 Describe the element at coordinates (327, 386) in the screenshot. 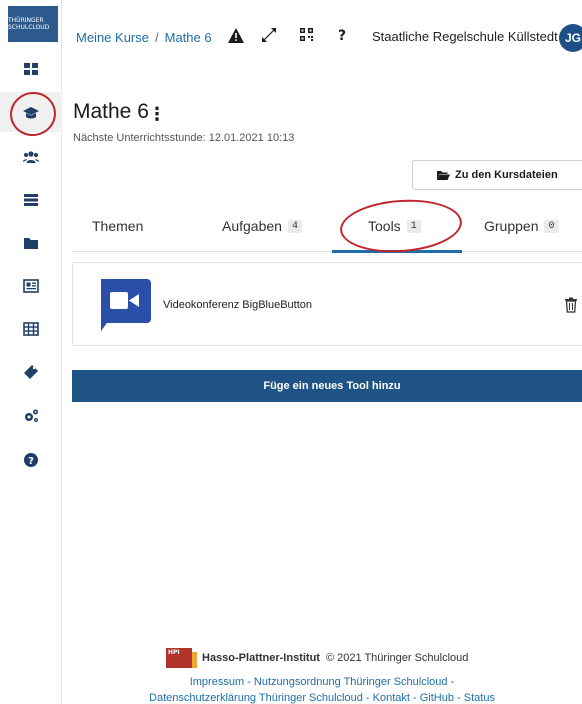

I see `add-tool-button: Füge ein neues Tool hinzu` at that location.